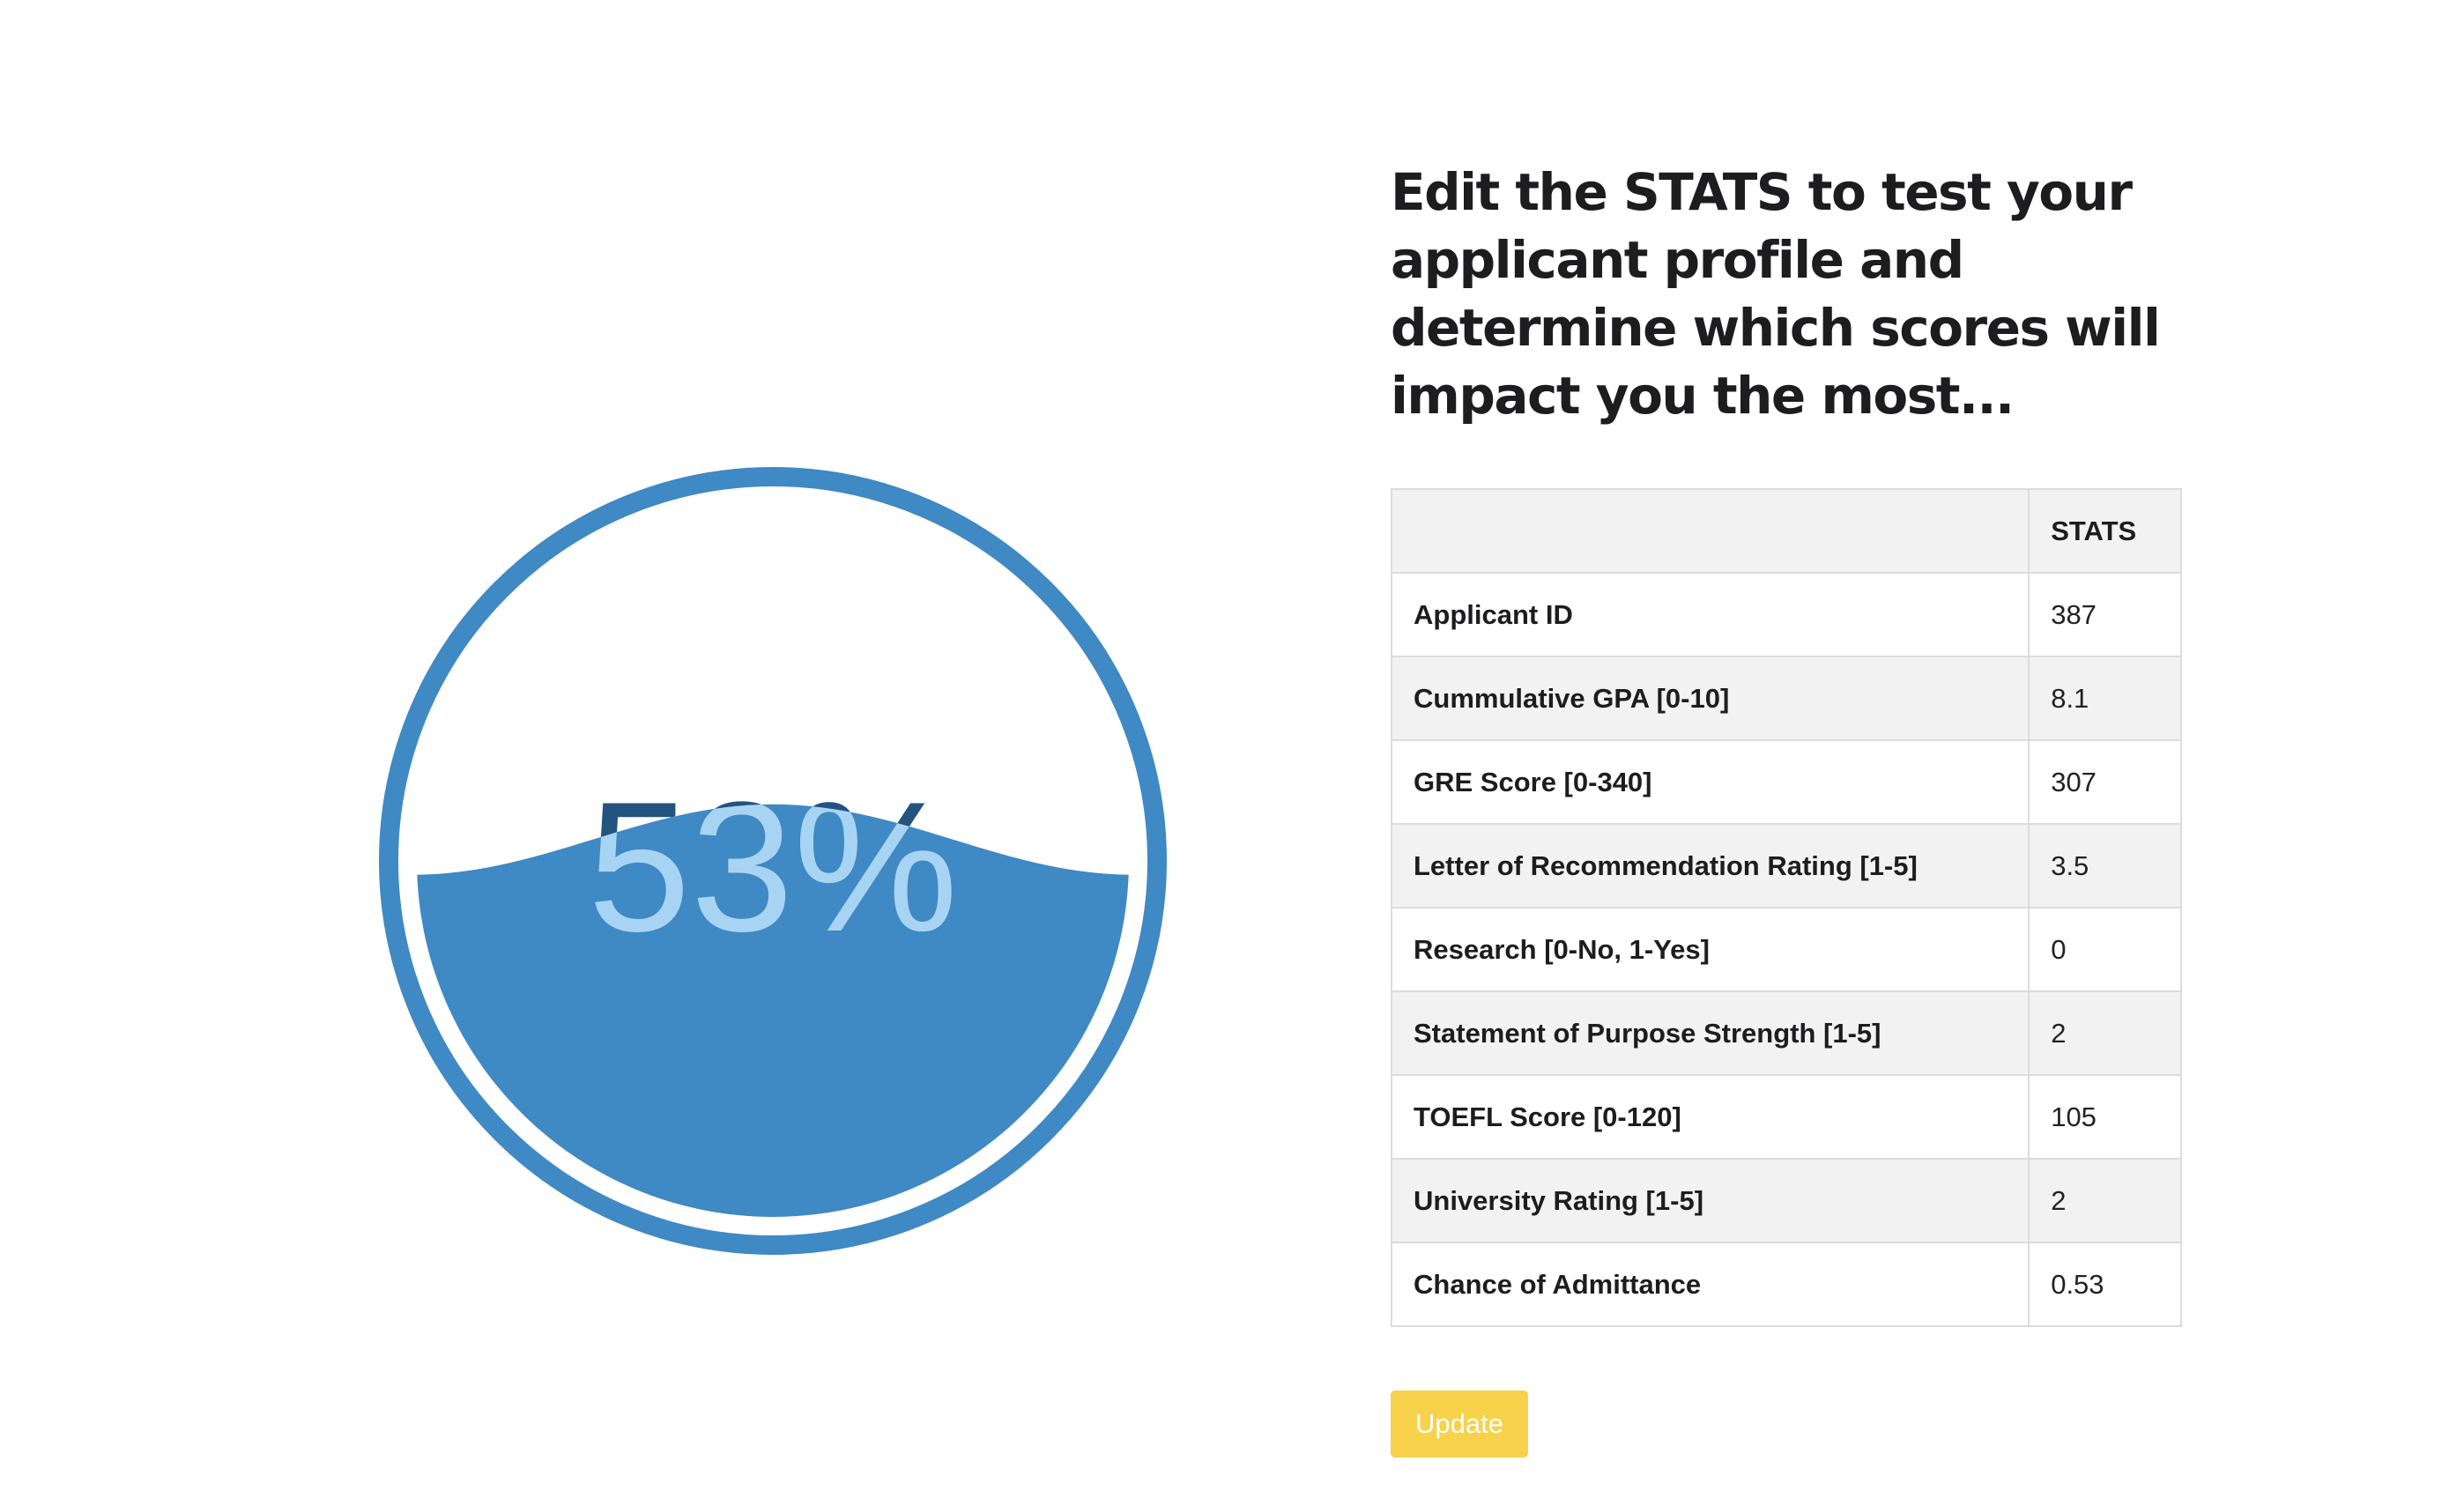 The image size is (2464, 1498). Describe the element at coordinates (1459, 1423) in the screenshot. I see `update-button: Update` at that location.